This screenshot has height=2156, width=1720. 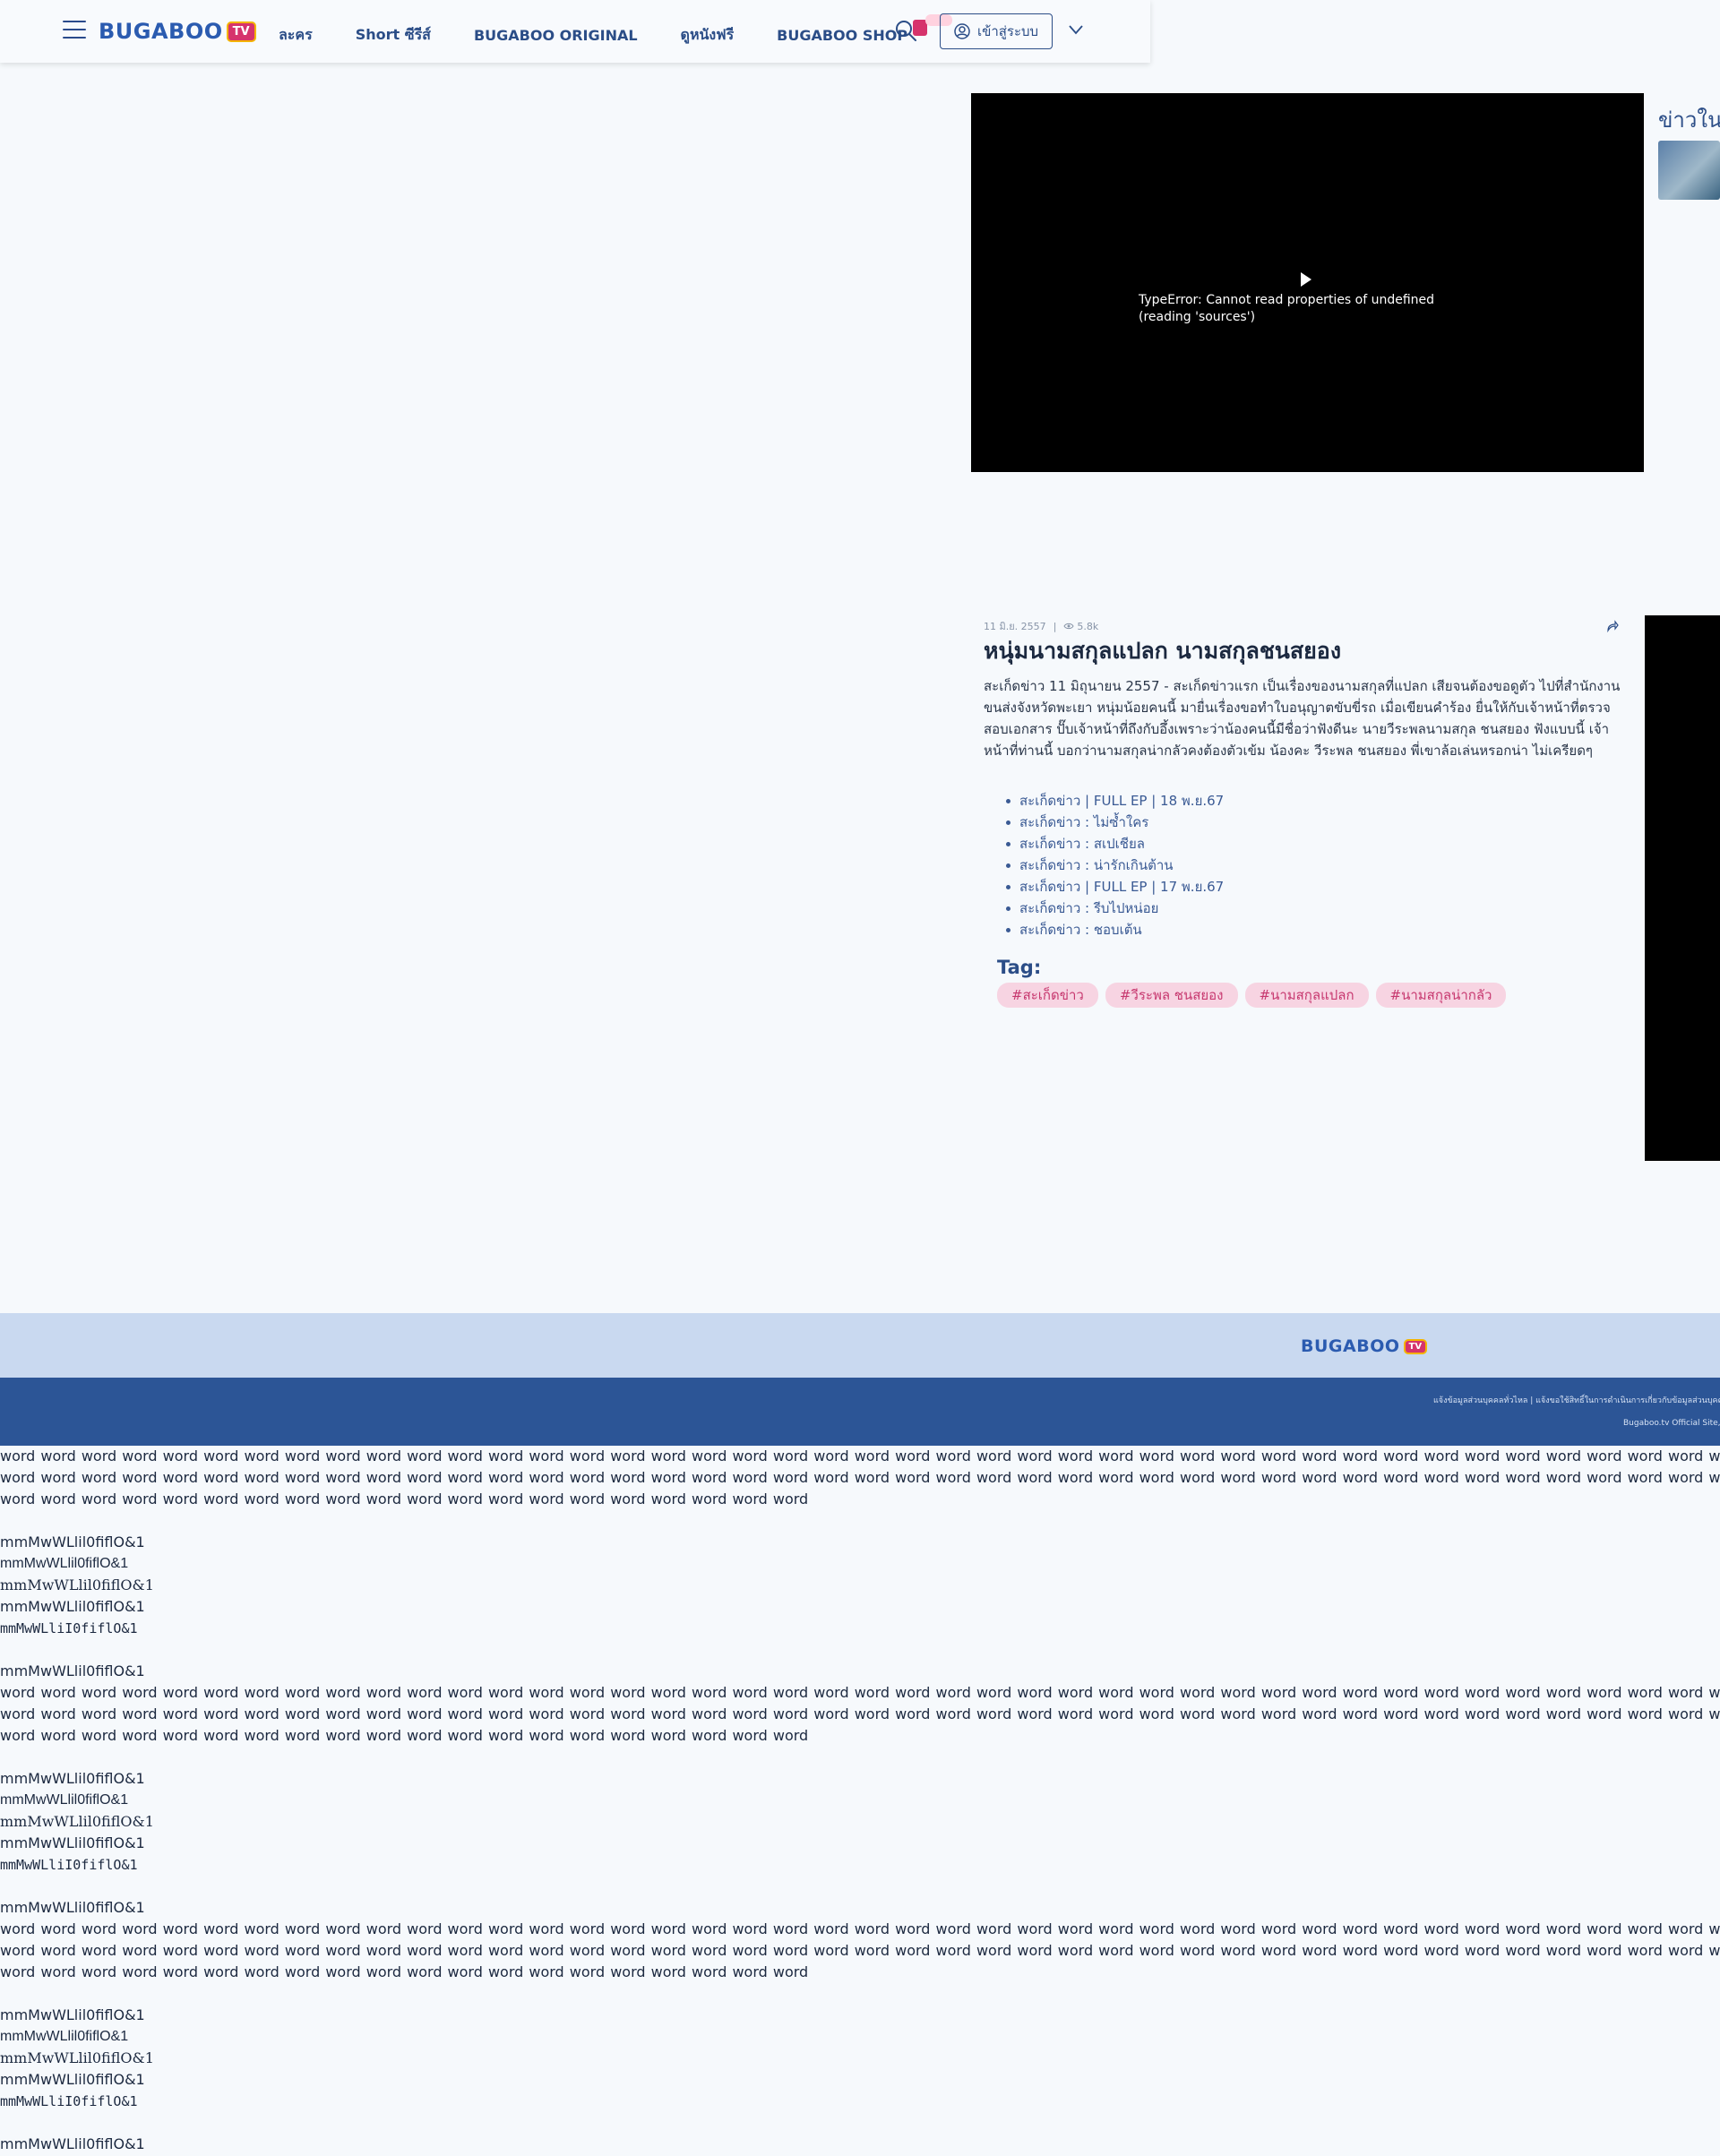 What do you see at coordinates (161, 31) in the screenshot?
I see `logo-text: BUGABOO` at bounding box center [161, 31].